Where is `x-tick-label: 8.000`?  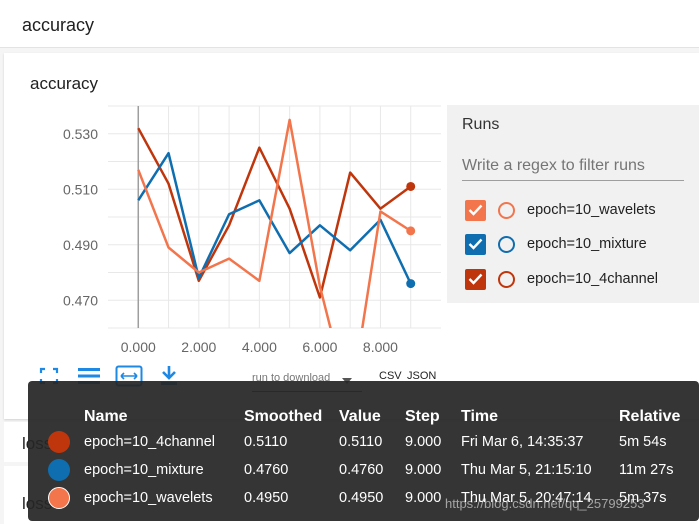 x-tick-label: 8.000 is located at coordinates (380, 347).